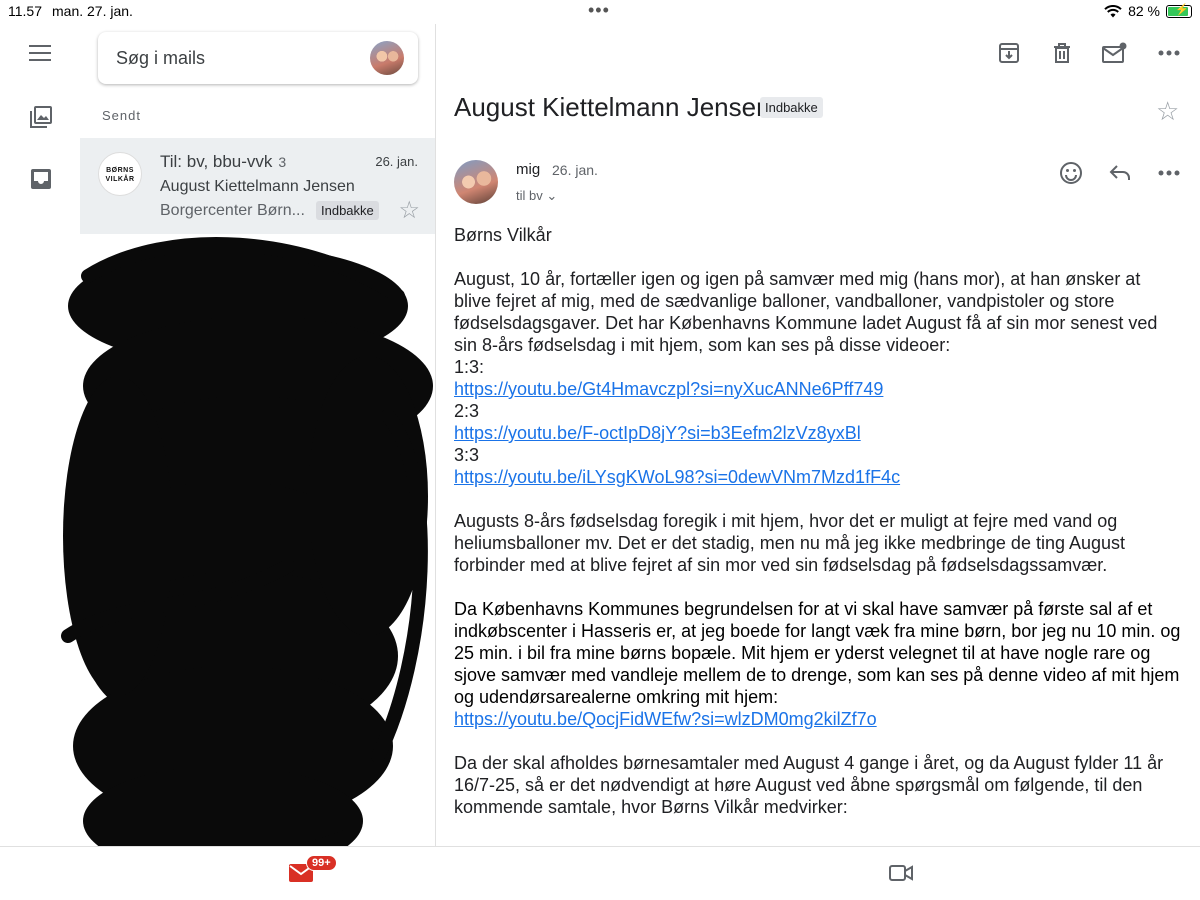  Describe the element at coordinates (529, 195) in the screenshot. I see `recipient-text: til bv` at that location.